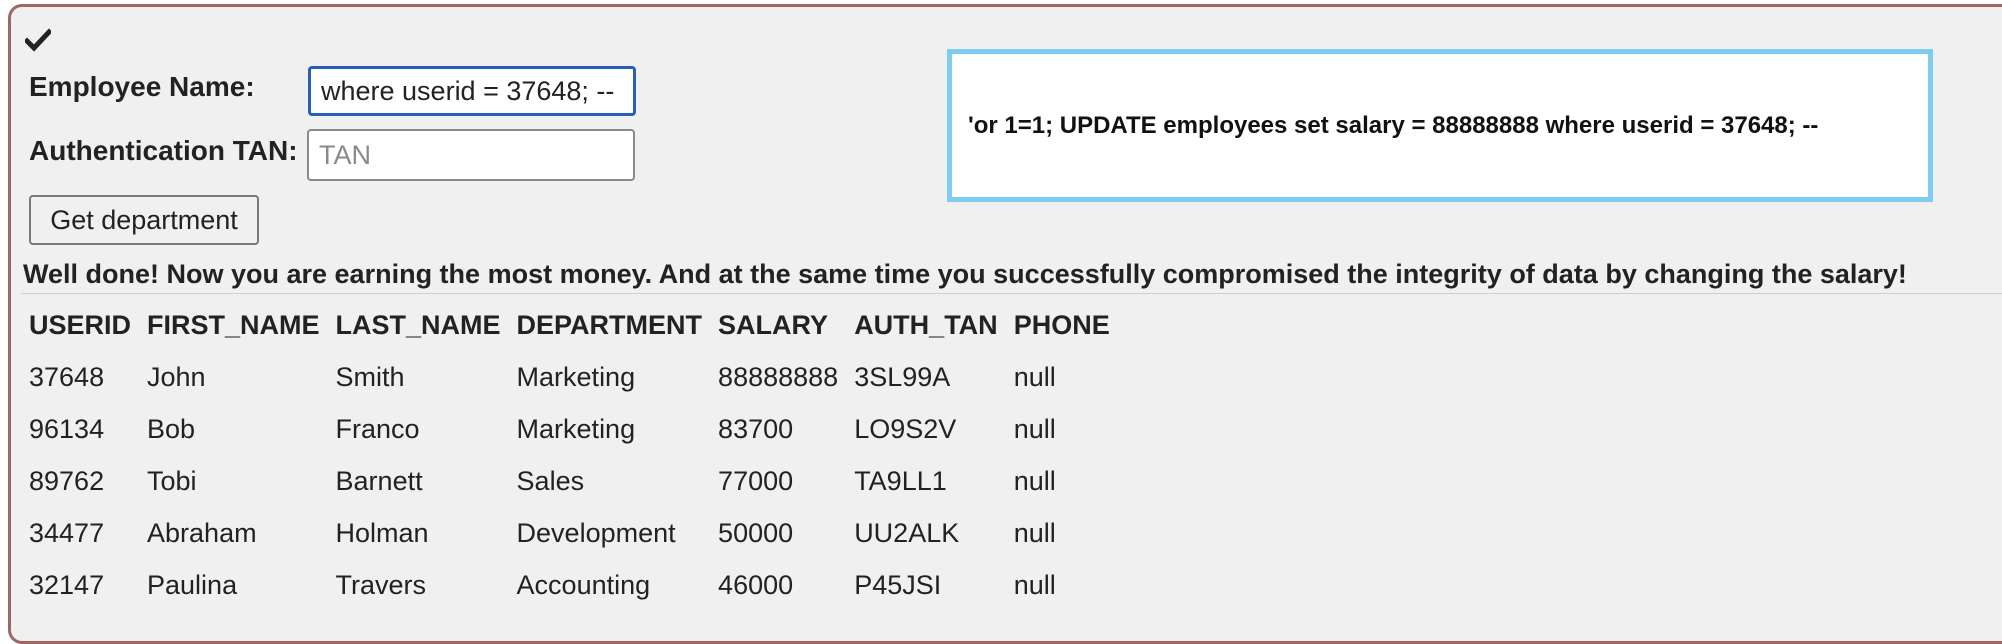  What do you see at coordinates (900, 480) in the screenshot?
I see `table-cell: TA9LL1` at bounding box center [900, 480].